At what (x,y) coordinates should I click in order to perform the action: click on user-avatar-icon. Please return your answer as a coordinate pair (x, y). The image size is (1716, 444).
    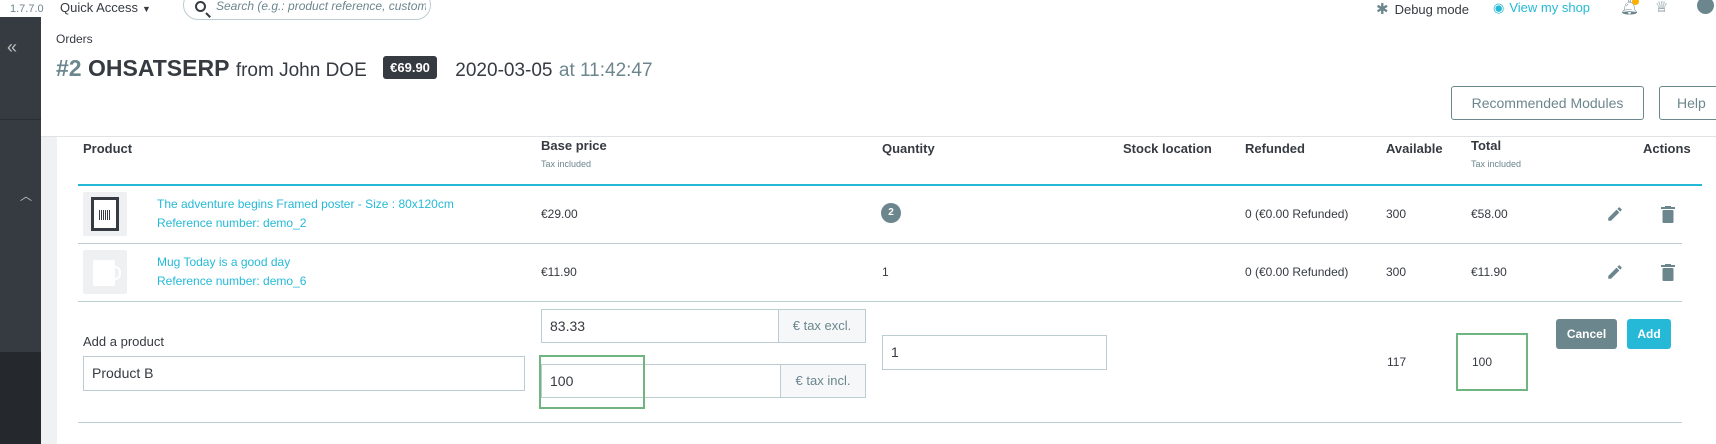
    Looking at the image, I should click on (1705, 7).